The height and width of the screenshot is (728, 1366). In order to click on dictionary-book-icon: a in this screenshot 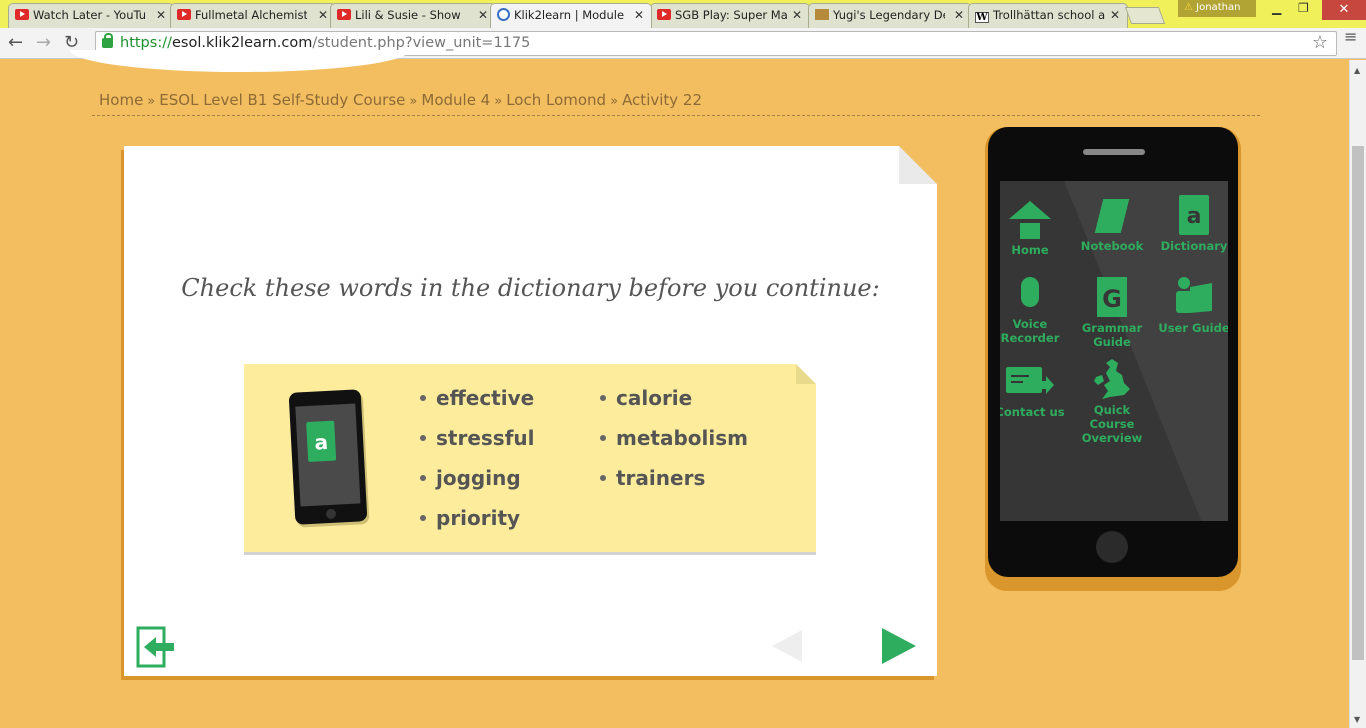, I will do `click(321, 441)`.